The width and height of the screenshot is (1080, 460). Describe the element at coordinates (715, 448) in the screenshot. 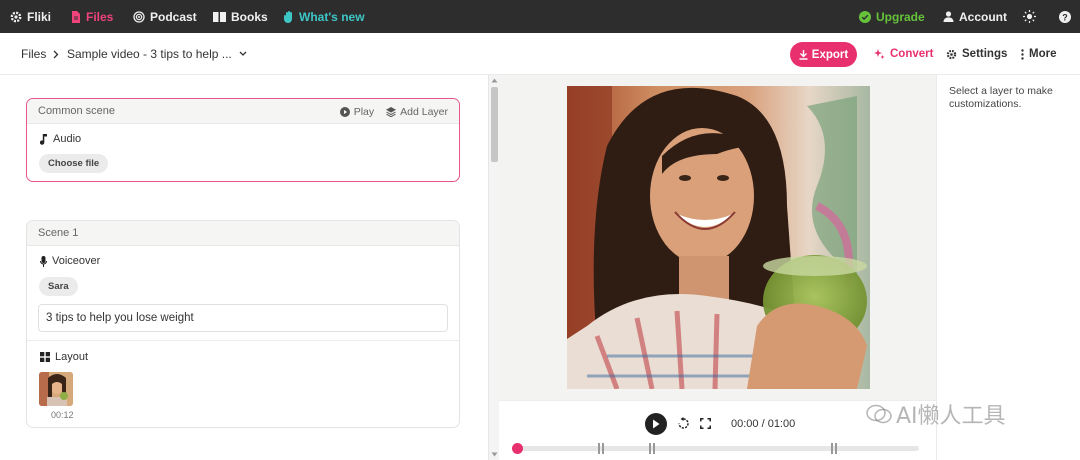

I see `timeline-track` at that location.